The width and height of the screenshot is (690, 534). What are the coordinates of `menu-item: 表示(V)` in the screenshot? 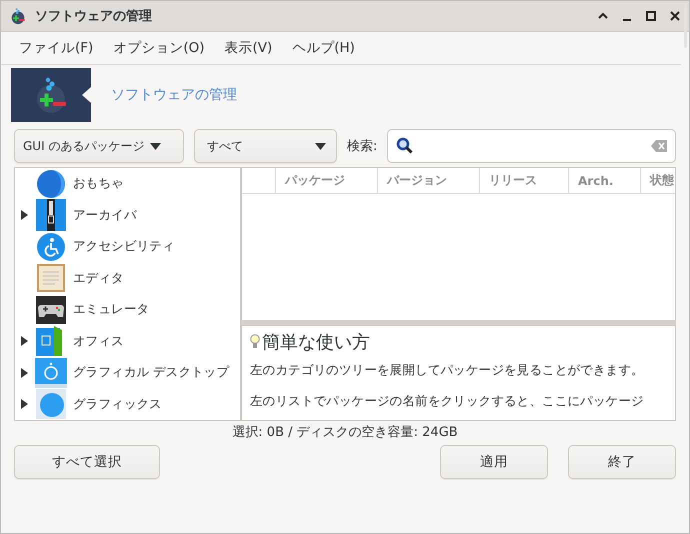 It's located at (248, 48).